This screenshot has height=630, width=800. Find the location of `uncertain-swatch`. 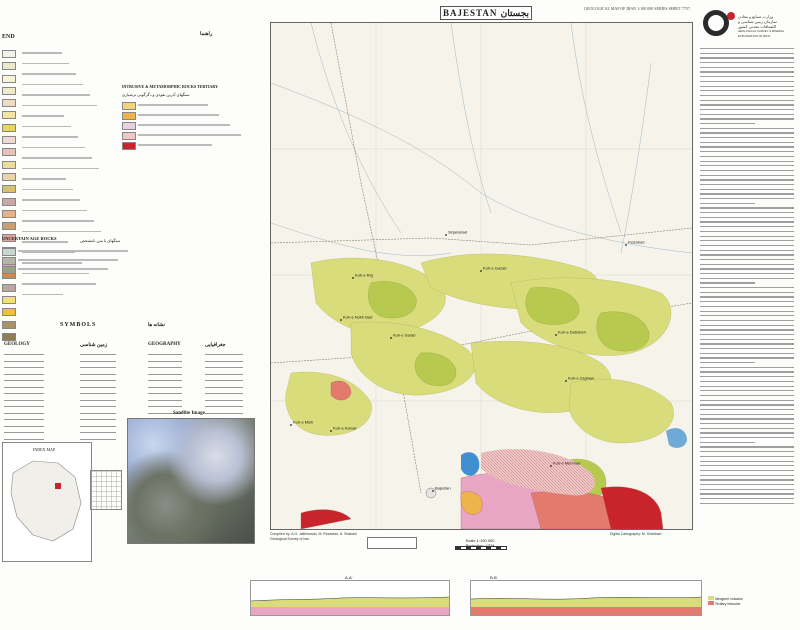

uncertain-swatch is located at coordinates (9, 261).